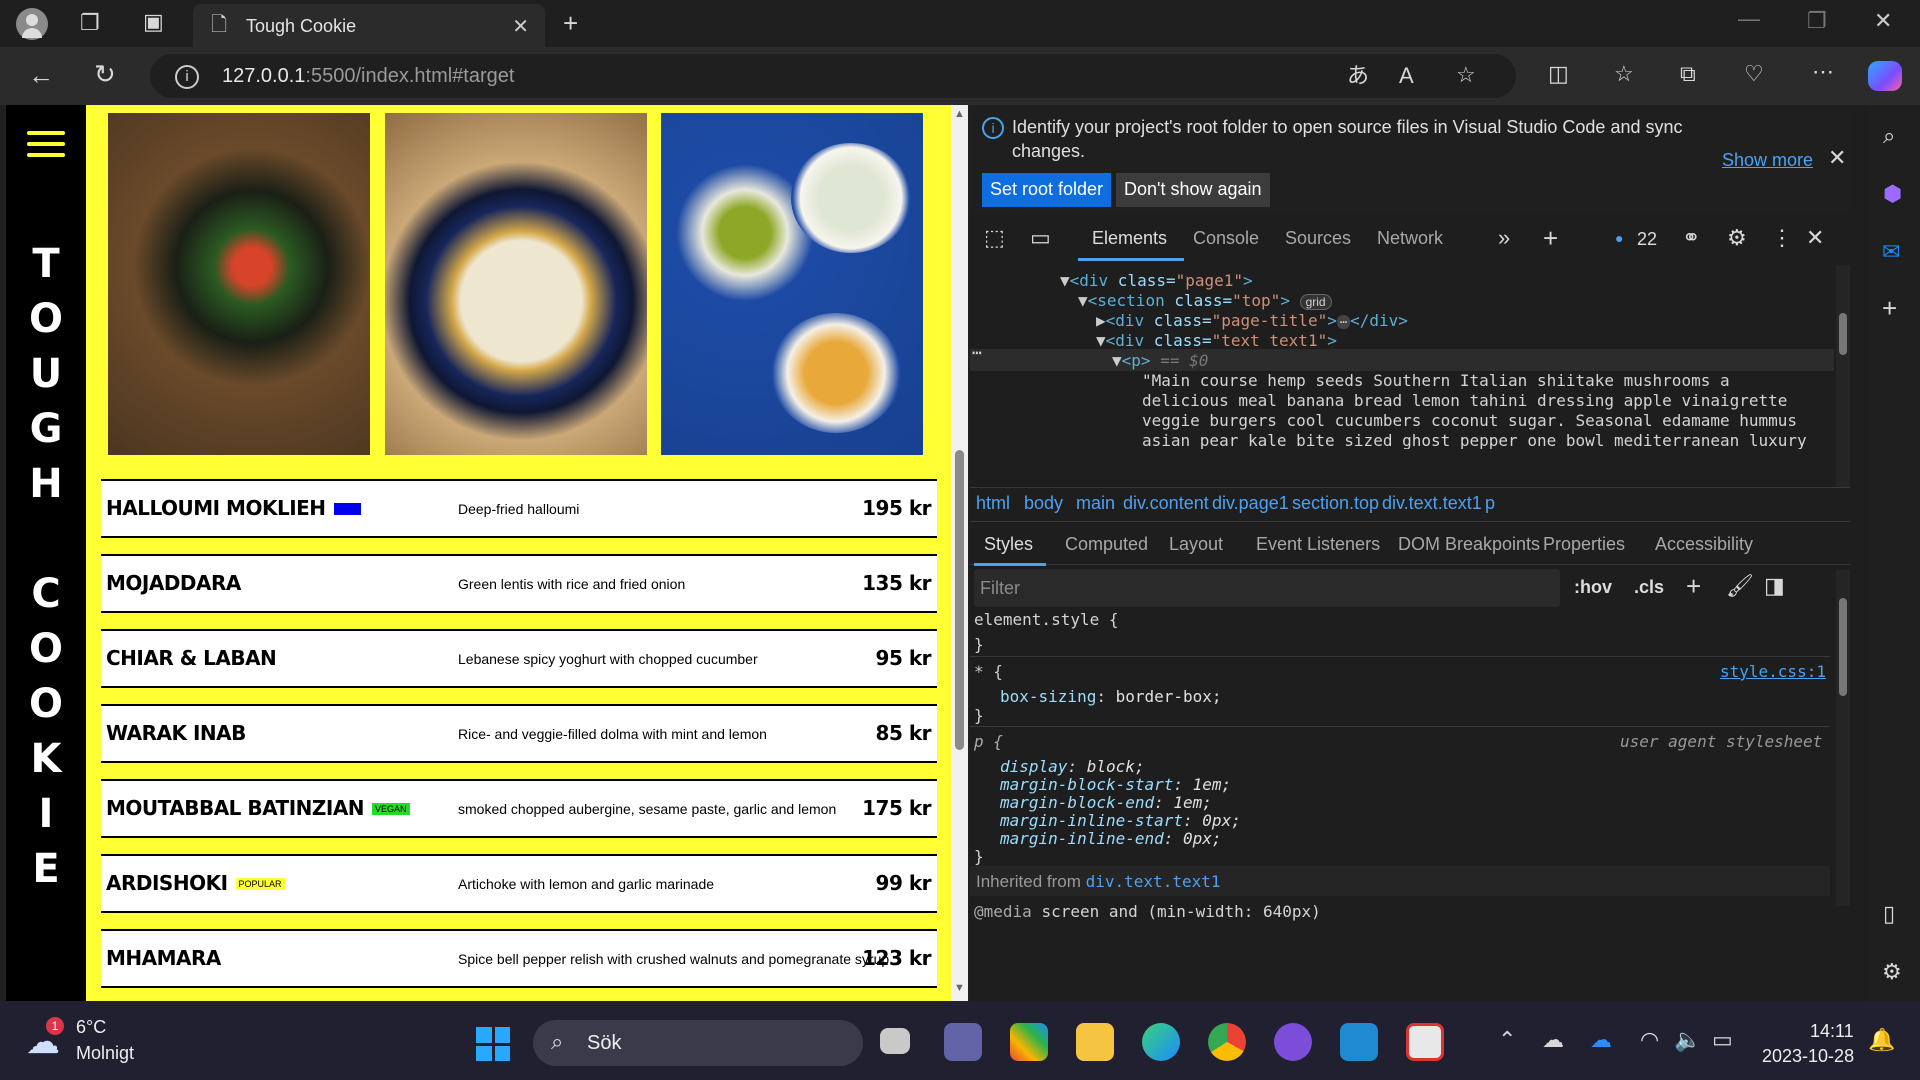 Image resolution: width=1920 pixels, height=1080 pixels. What do you see at coordinates (1406, 76) in the screenshot?
I see `read-aloud-icon: A` at bounding box center [1406, 76].